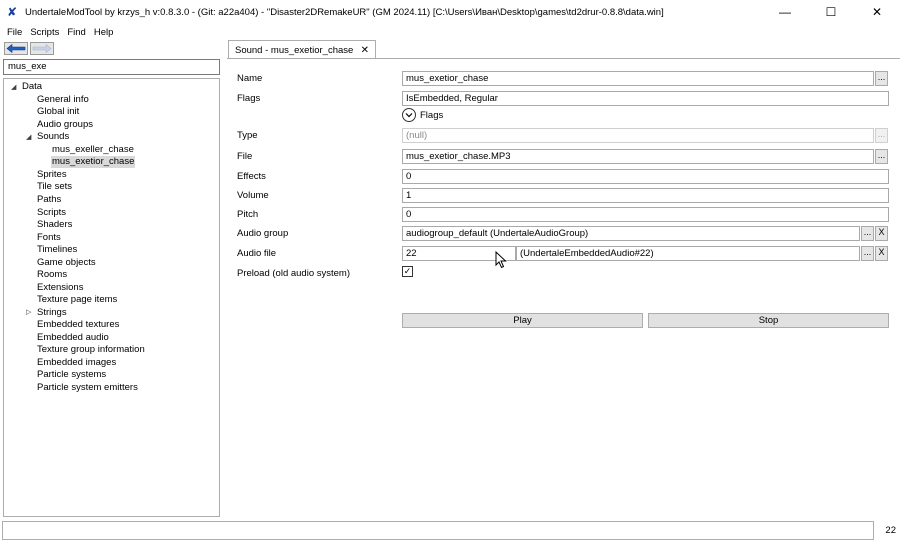 The width and height of the screenshot is (900, 542). I want to click on file-field: mus_exetior_chase.MP3, so click(638, 156).